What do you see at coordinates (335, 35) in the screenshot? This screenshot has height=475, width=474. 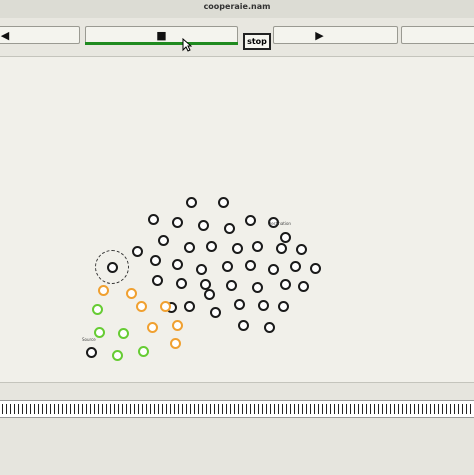 I see `play-forward-button: ▶` at bounding box center [335, 35].